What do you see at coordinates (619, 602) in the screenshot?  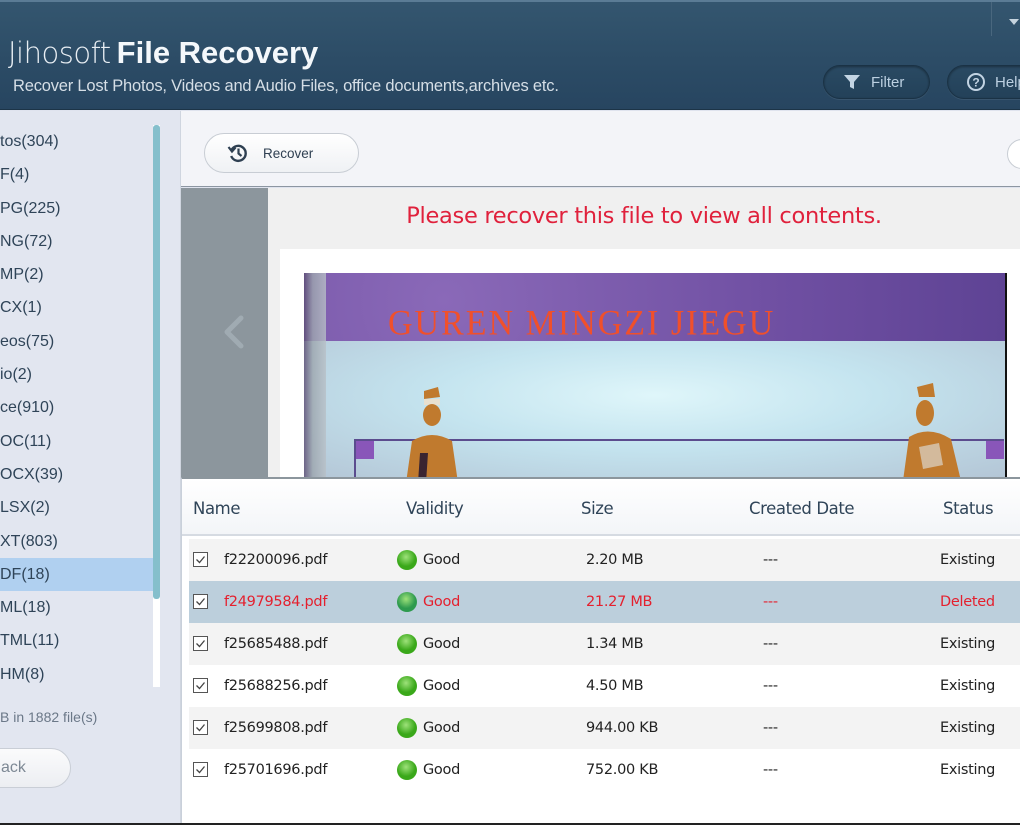 I see `file-size: 21.27 MB` at bounding box center [619, 602].